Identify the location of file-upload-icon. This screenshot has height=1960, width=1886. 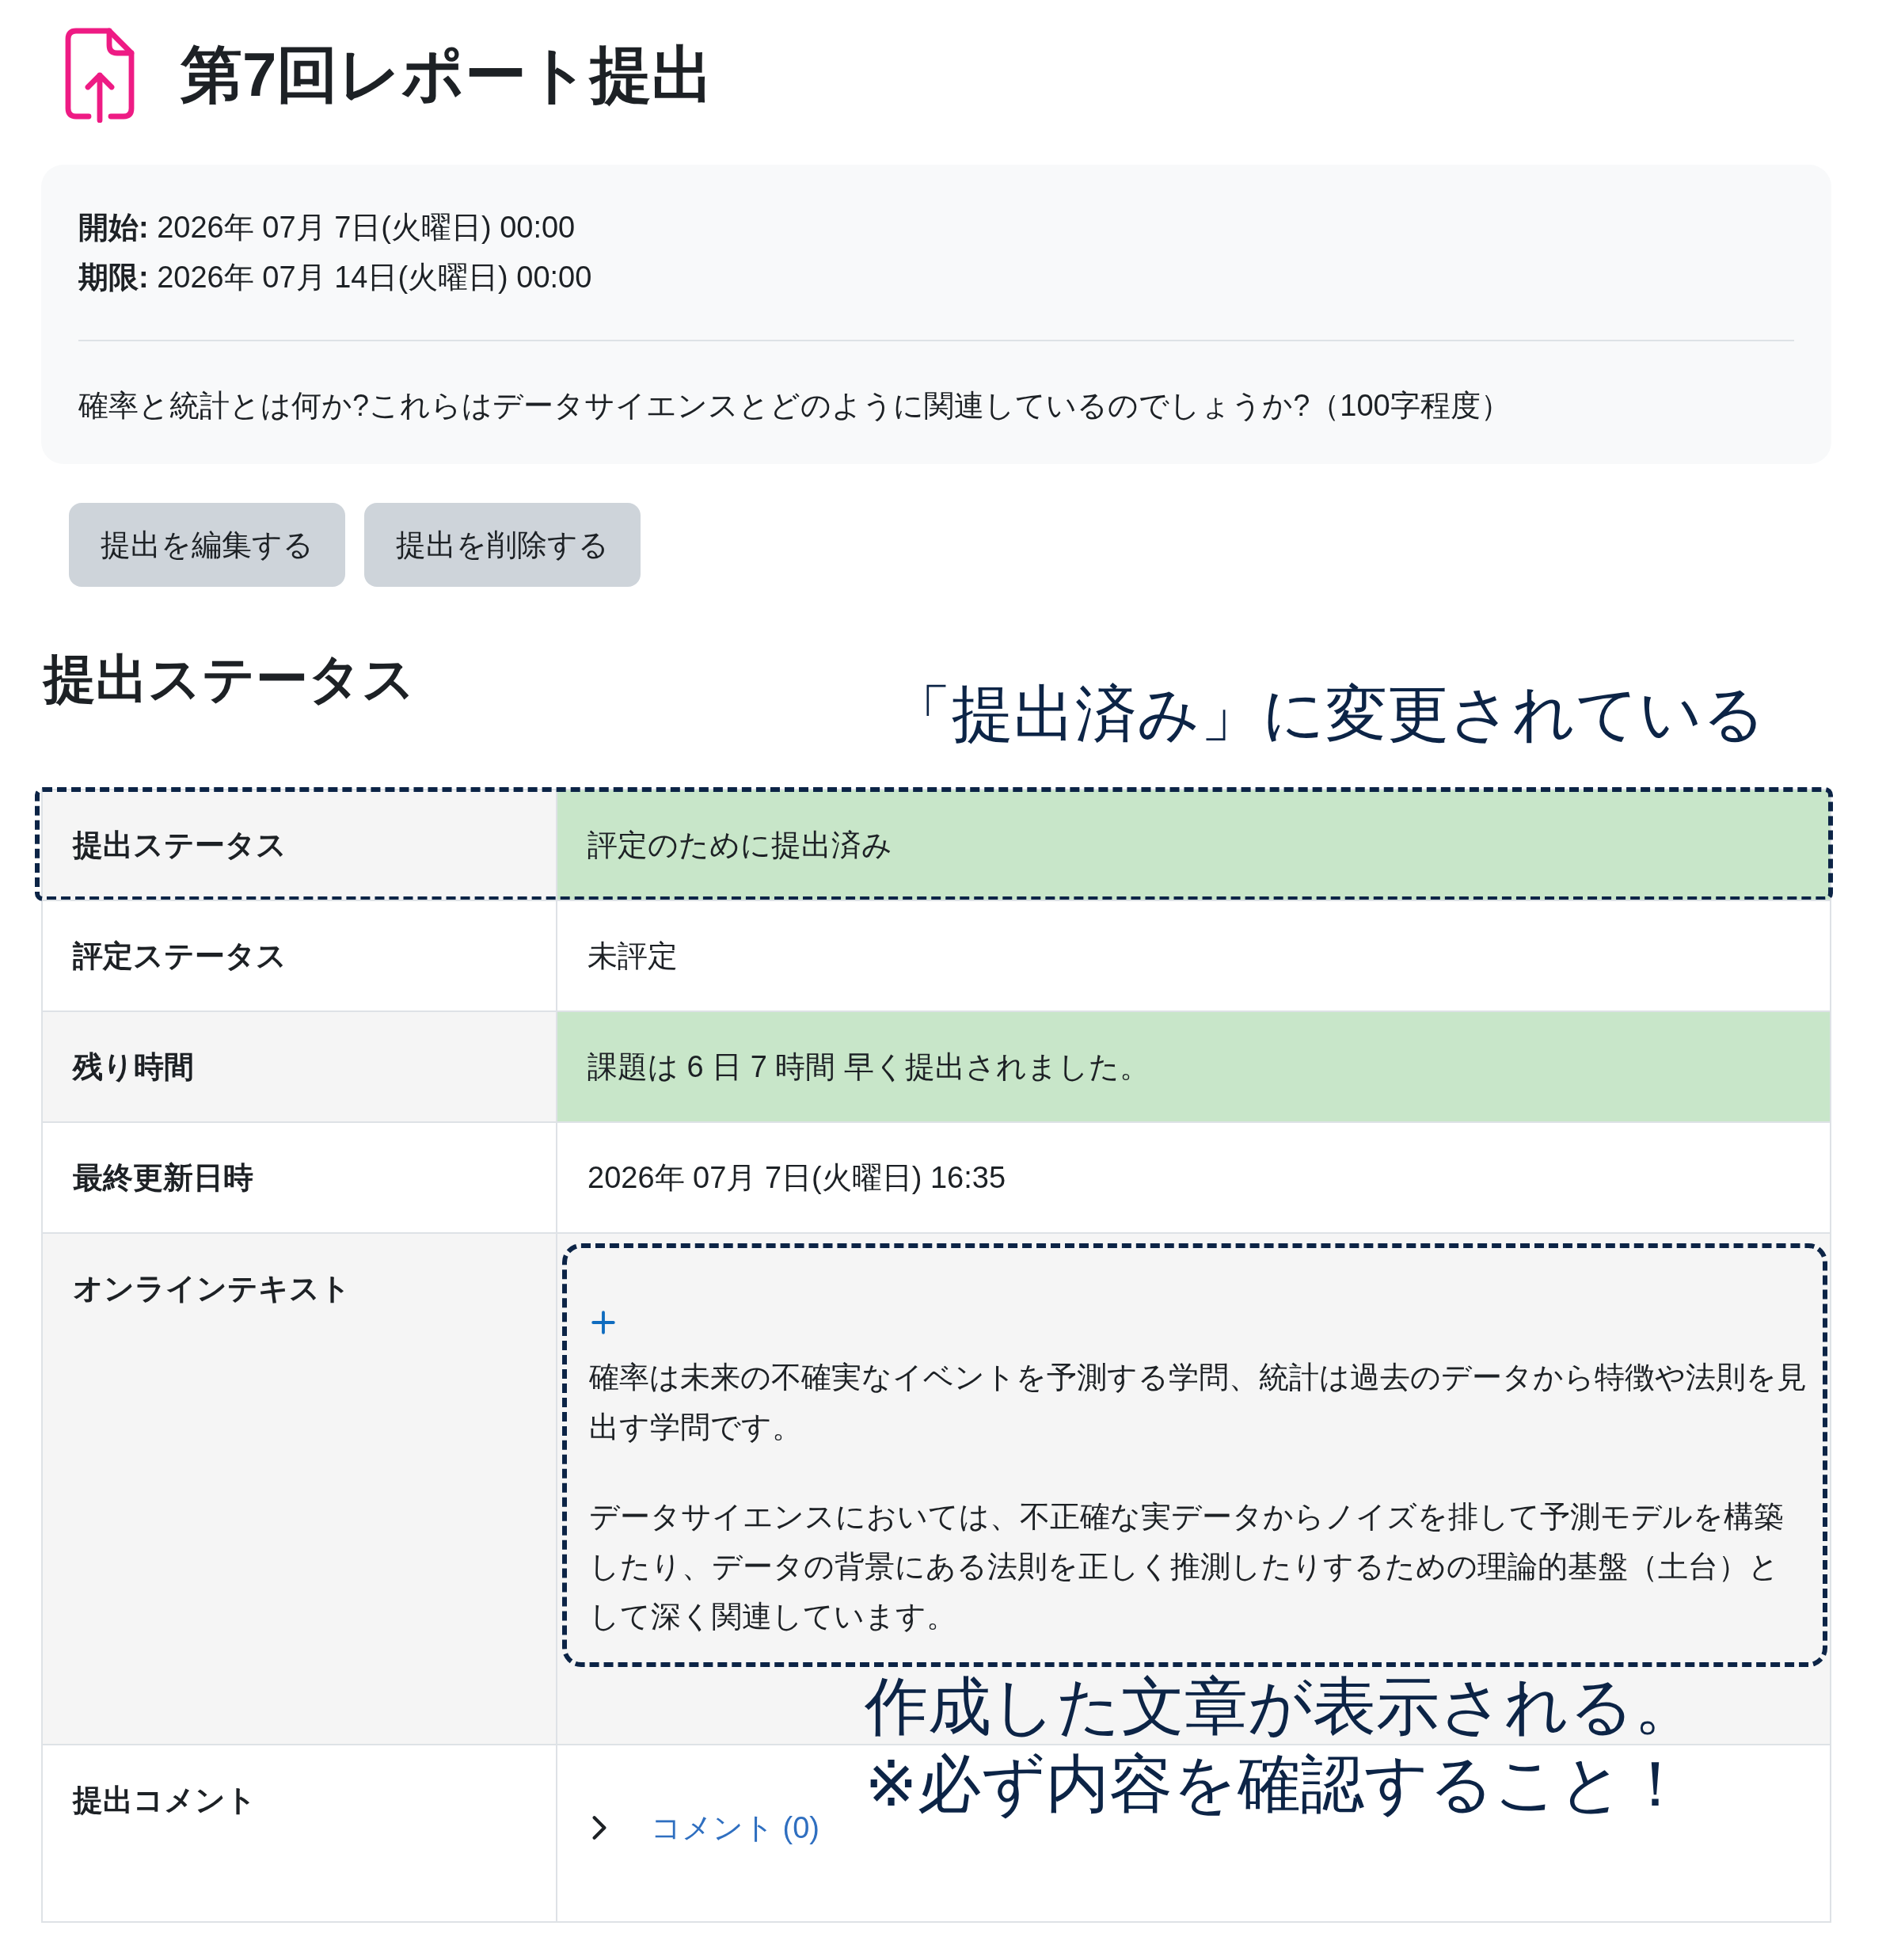
(100, 75).